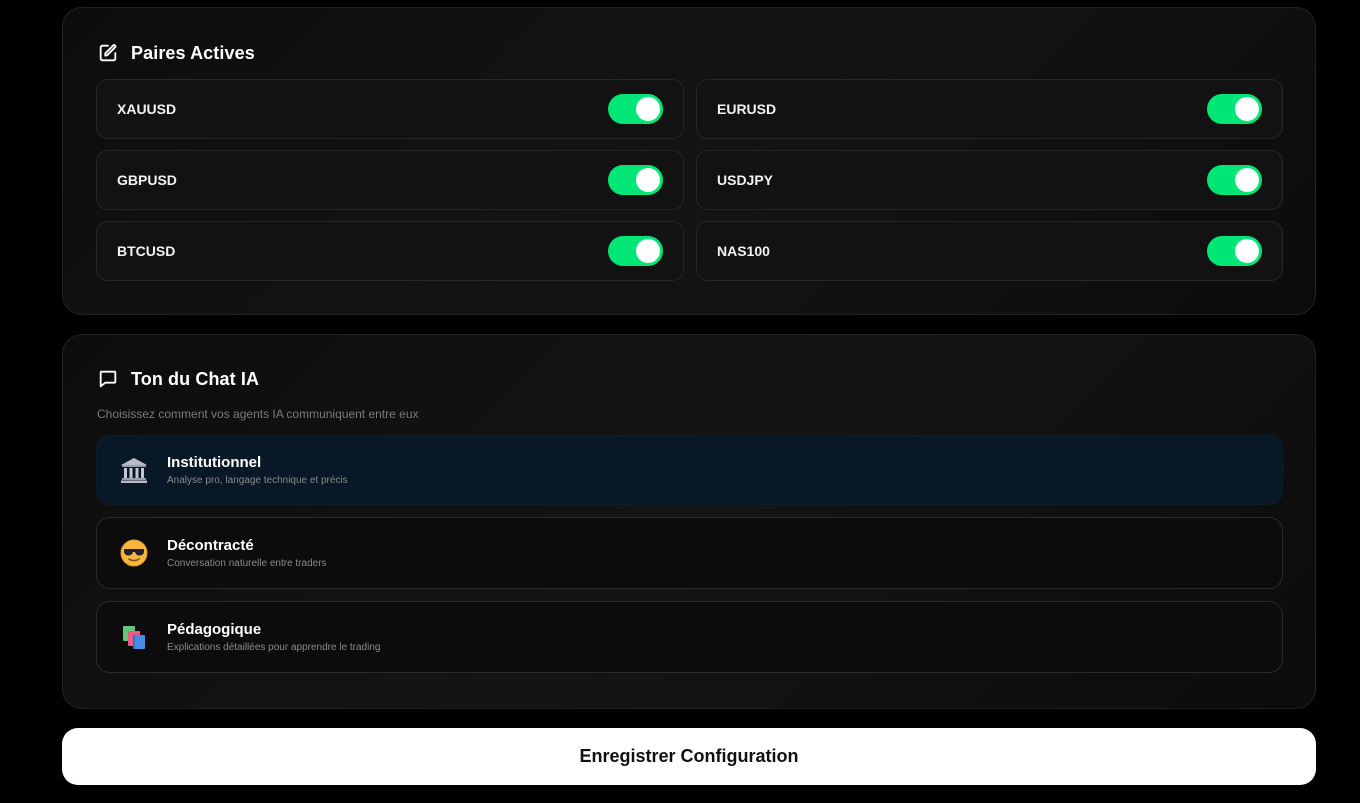  Describe the element at coordinates (247, 563) in the screenshot. I see `tone-subtitle: Conversation naturelle entre traders` at that location.